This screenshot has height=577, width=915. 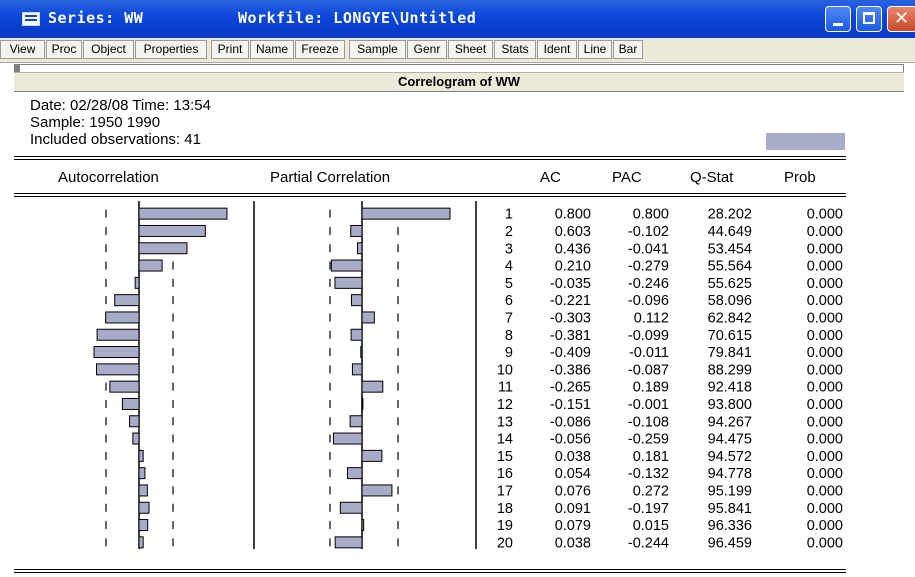 I want to click on lag-value: 16, so click(x=505, y=474).